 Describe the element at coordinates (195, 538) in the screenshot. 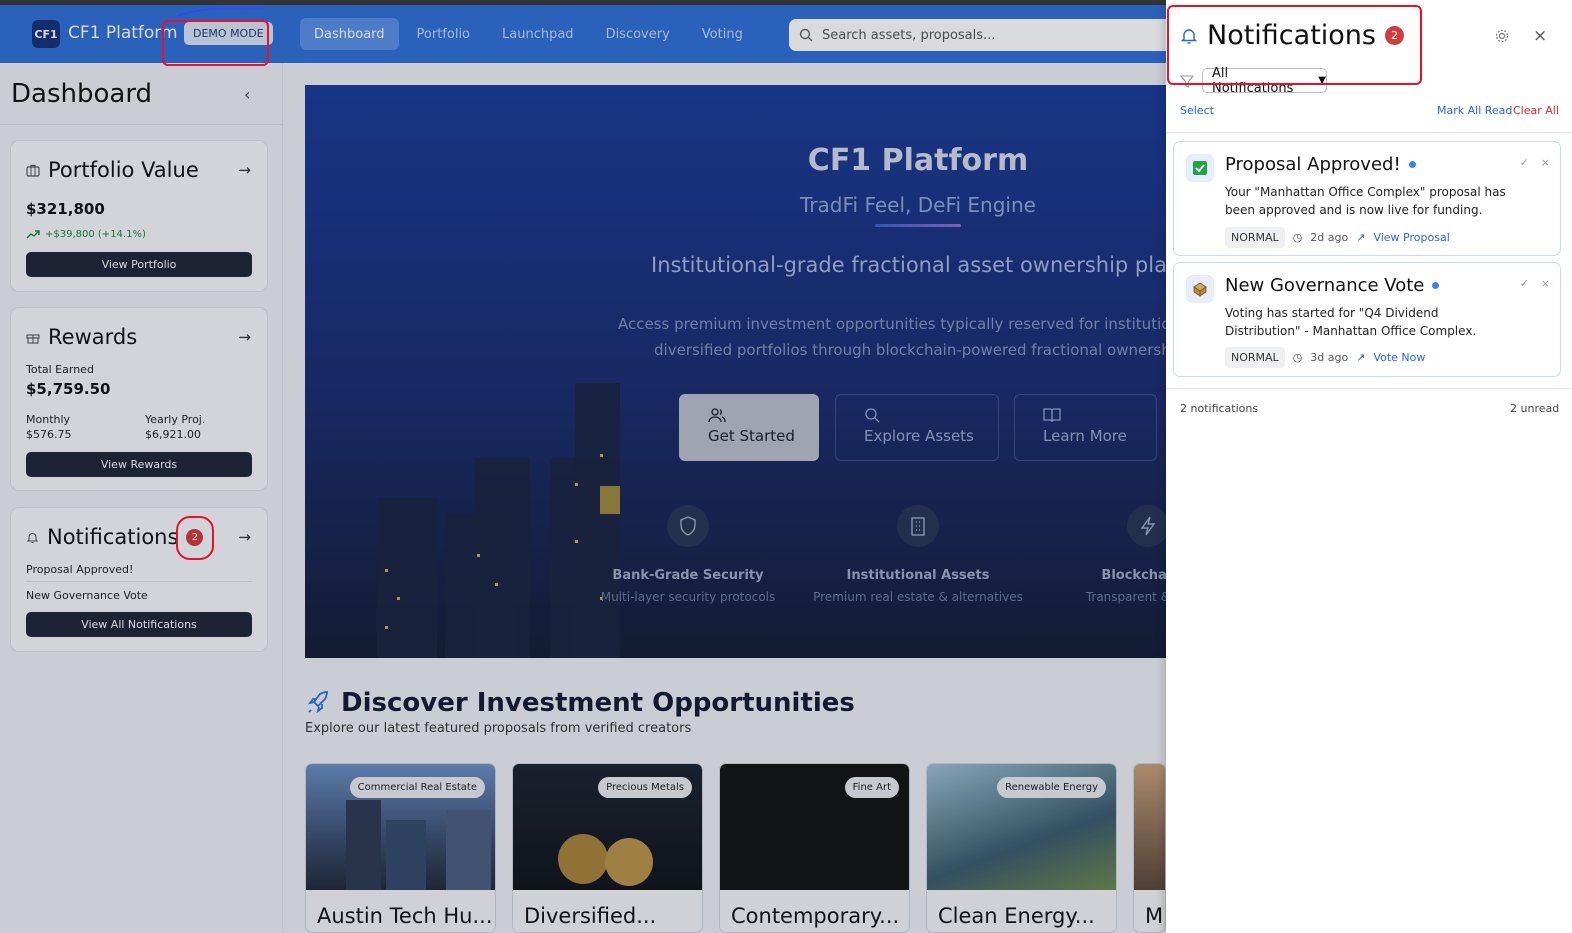

I see `annotation-badge-highlight` at that location.